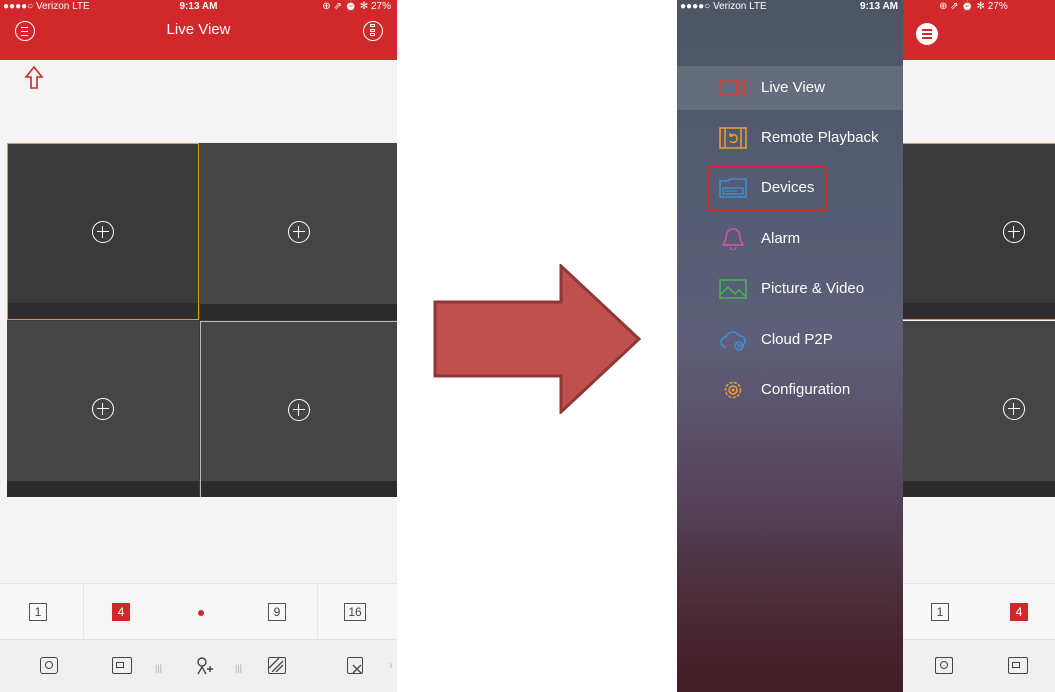 This screenshot has height=692, width=1055. Describe the element at coordinates (820, 137) in the screenshot. I see `menu-label: Remote Playback` at that location.